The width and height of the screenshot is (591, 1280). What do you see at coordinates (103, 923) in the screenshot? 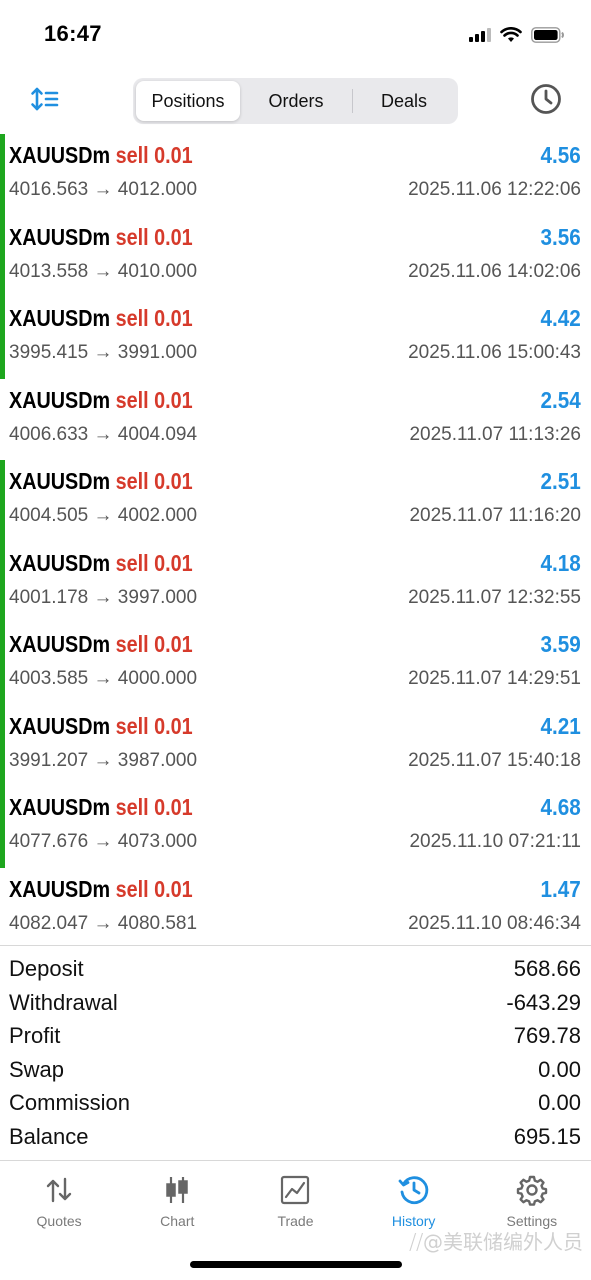
I see `deal-prices: 4082.047 → 4080.581` at bounding box center [103, 923].